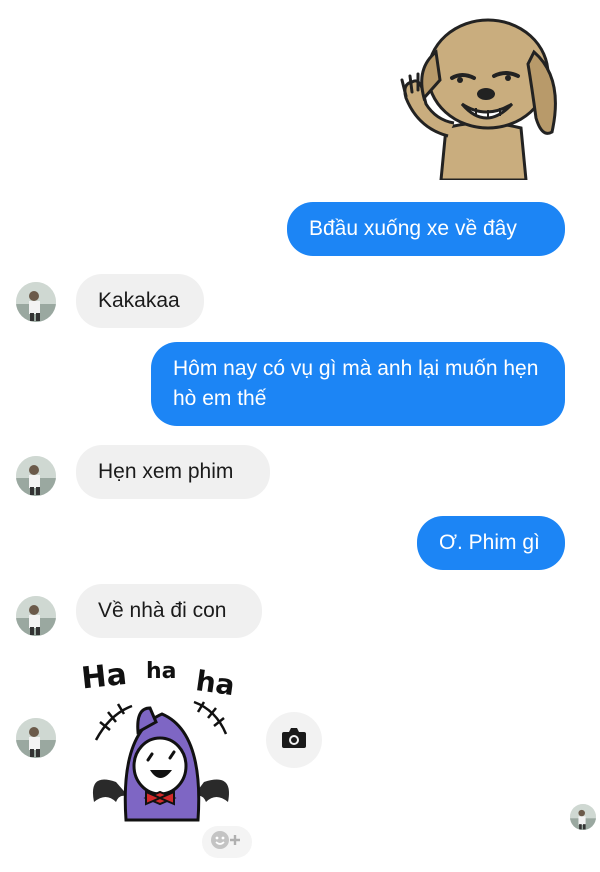 This screenshot has width=600, height=872. Describe the element at coordinates (481, 95) in the screenshot. I see `dog-sticker` at that location.